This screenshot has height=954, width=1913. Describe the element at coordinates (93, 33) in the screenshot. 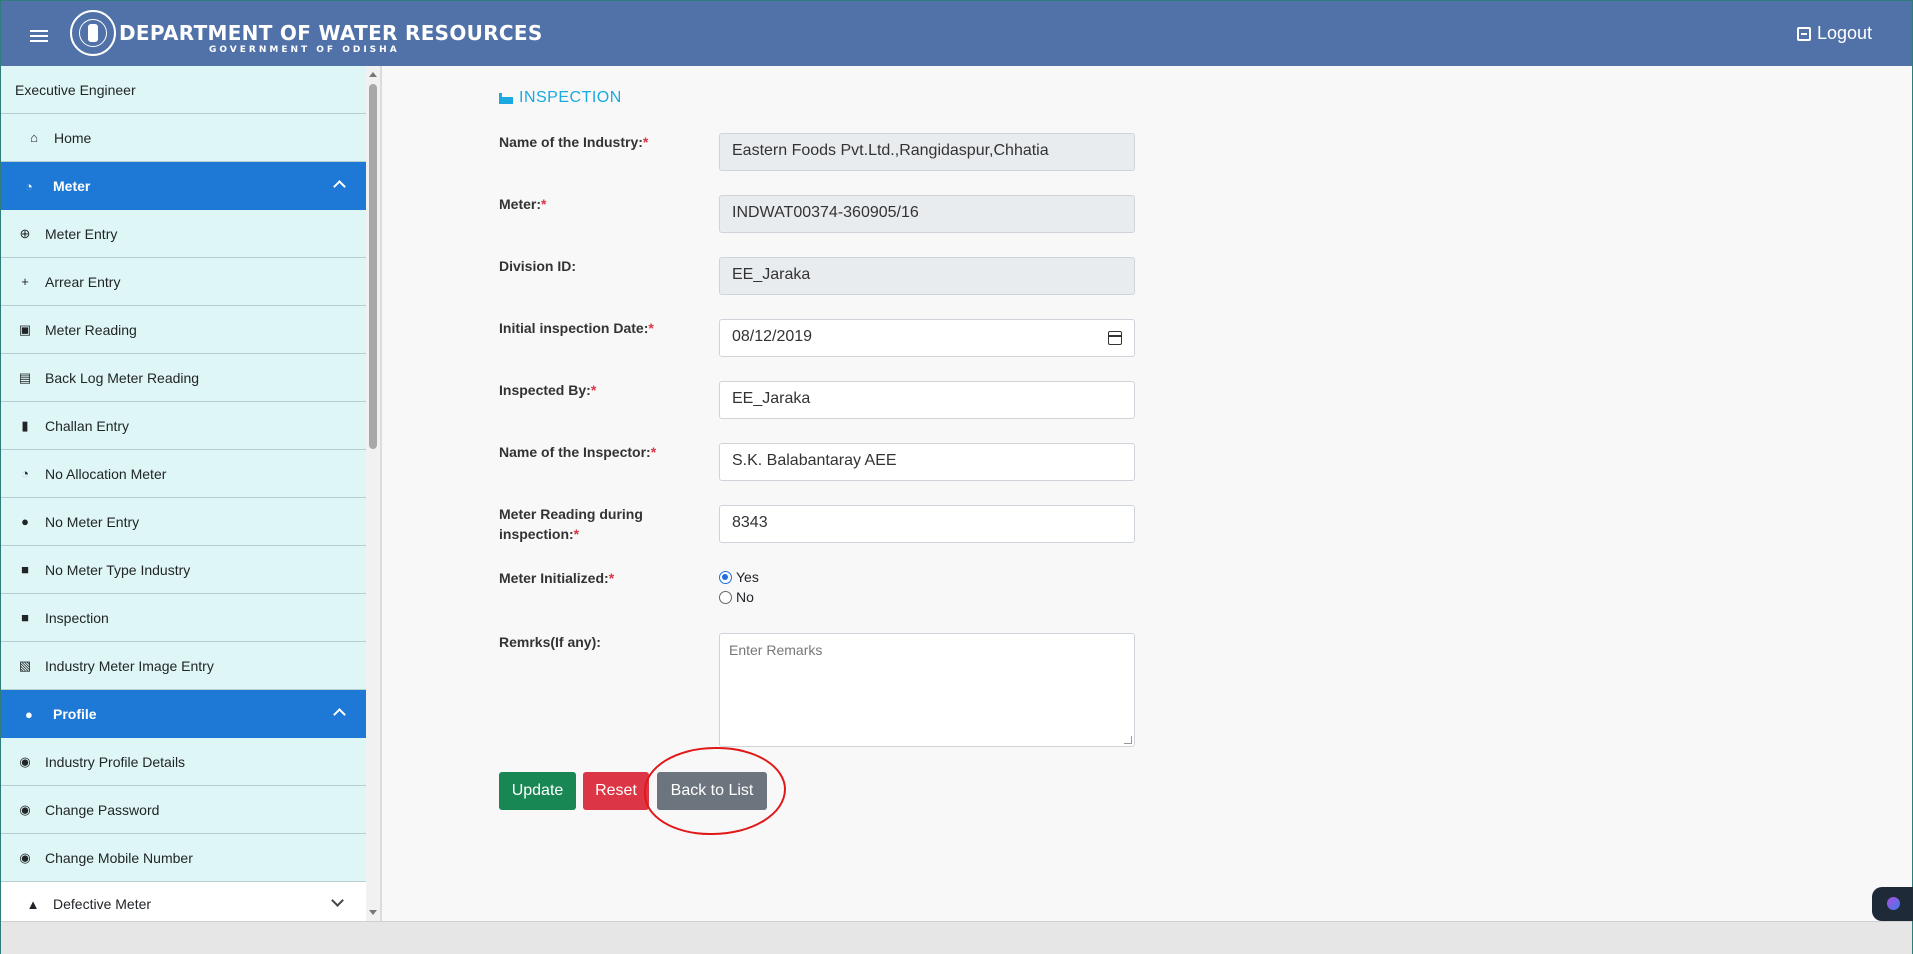

I see `odisha-emblem-logo` at that location.